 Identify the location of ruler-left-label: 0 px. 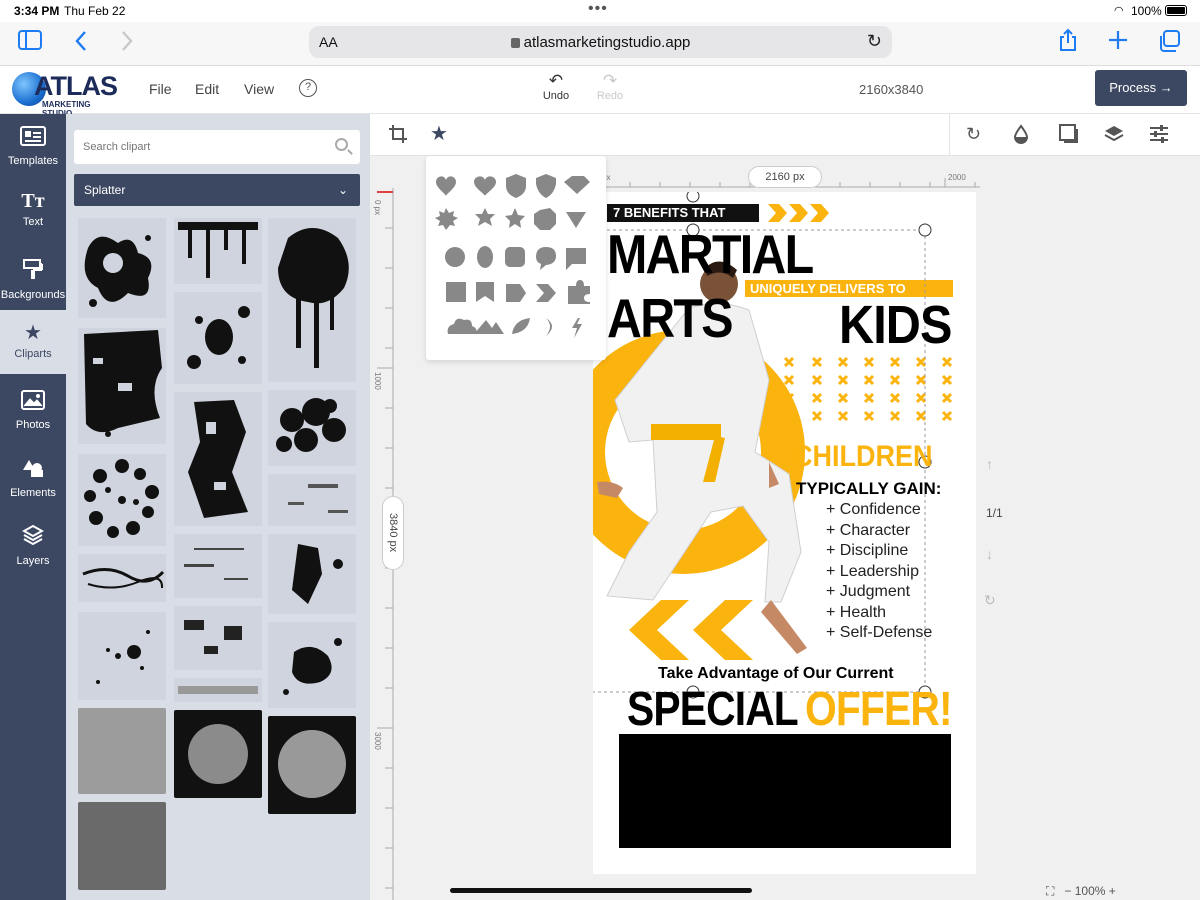
(377, 208).